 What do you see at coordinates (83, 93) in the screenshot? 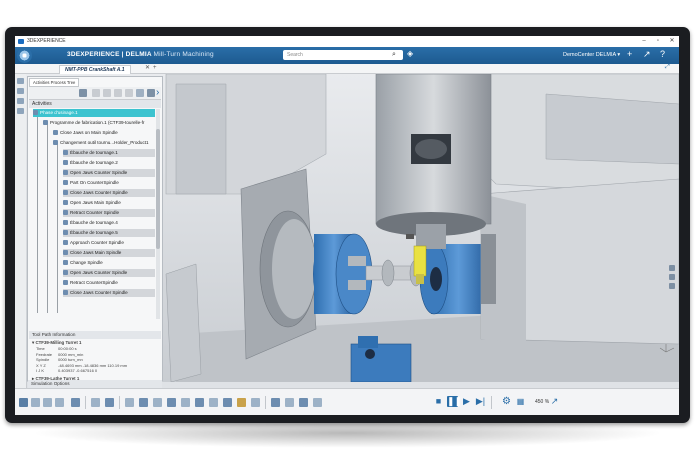
I see `tree-filter-icon` at bounding box center [83, 93].